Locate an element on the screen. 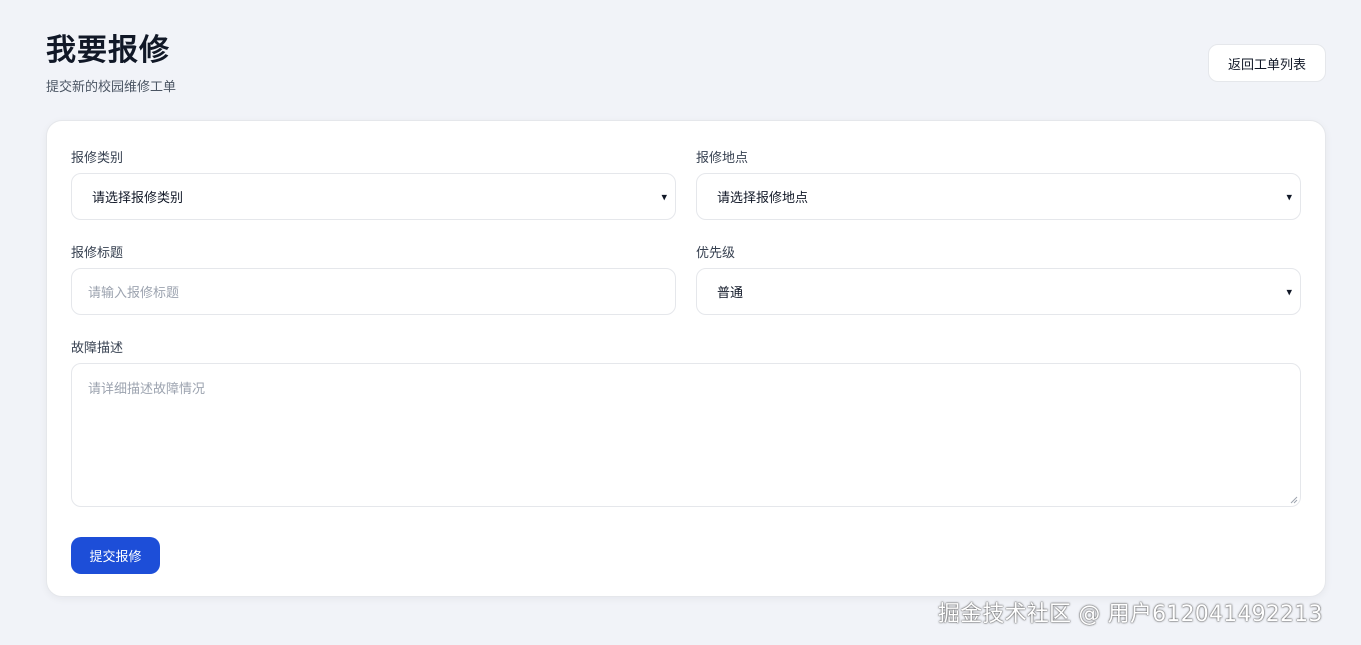  resize-handle-icon is located at coordinates (1294, 500).